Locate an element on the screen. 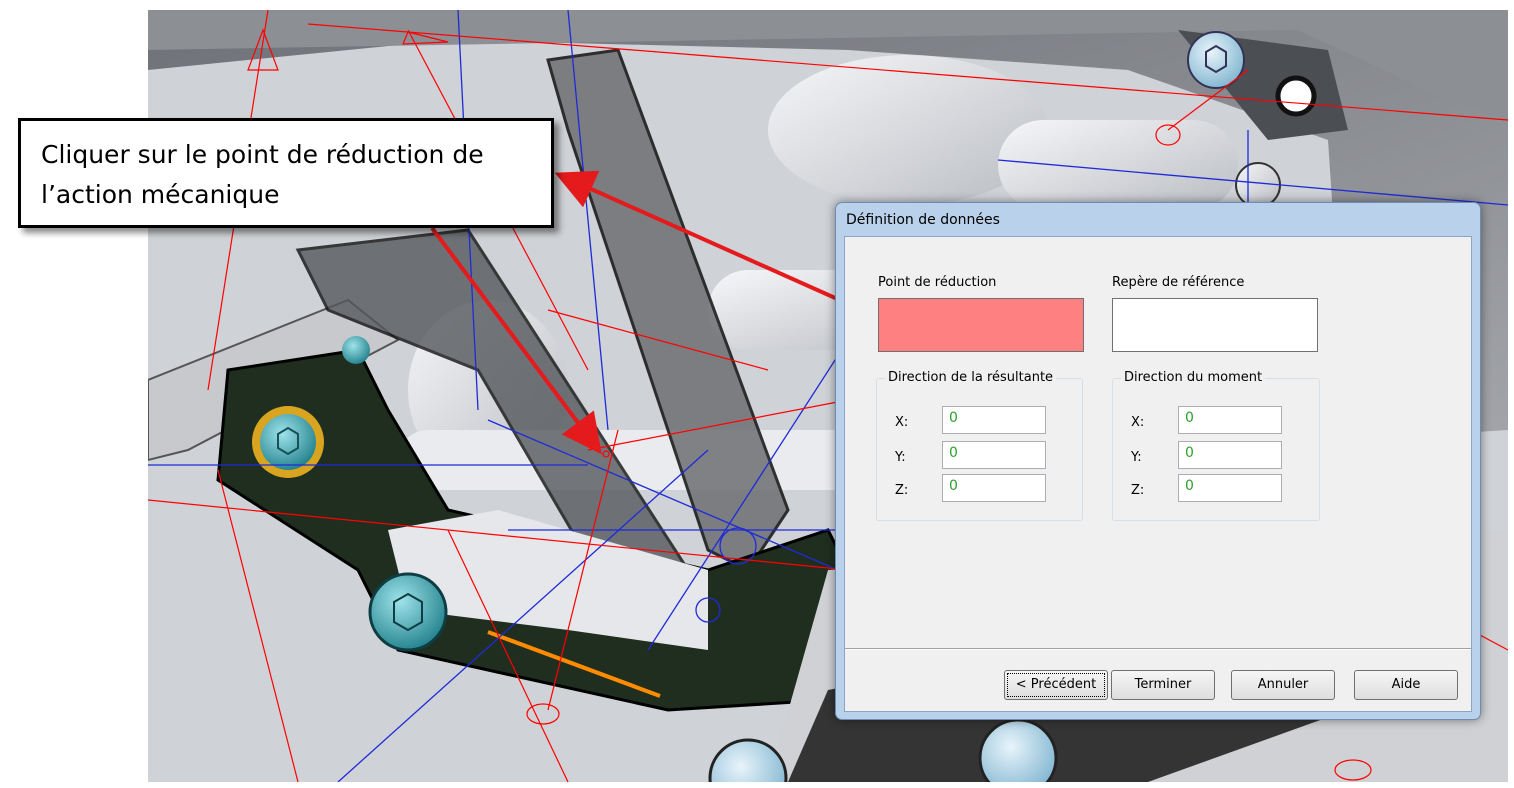  resultante-y-label: Y: is located at coordinates (900, 457).